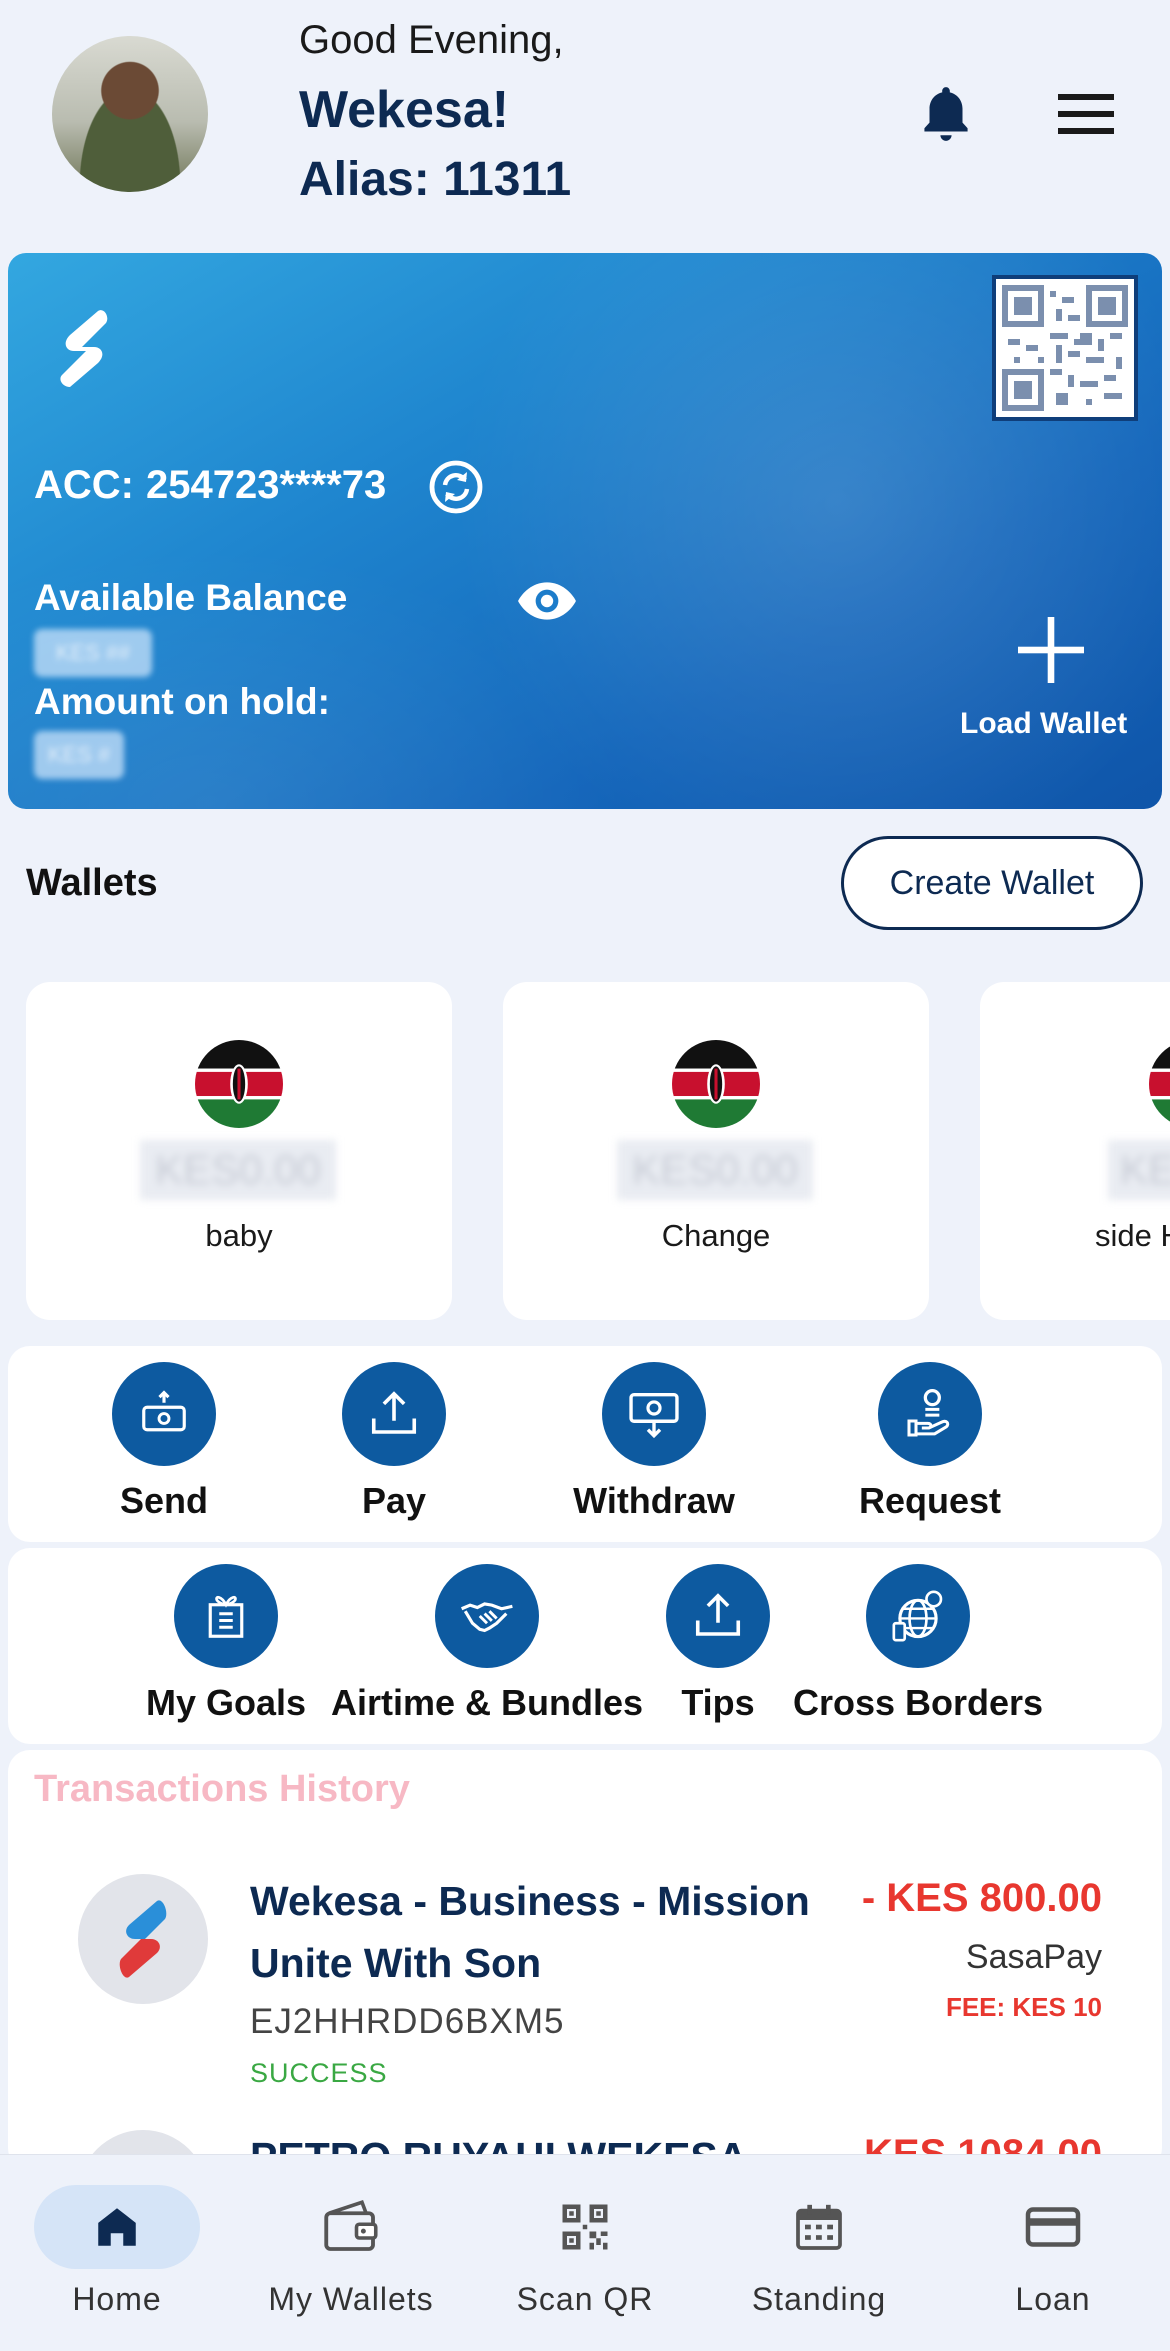  Describe the element at coordinates (394, 1442) in the screenshot. I see `pay-action: Pay` at that location.